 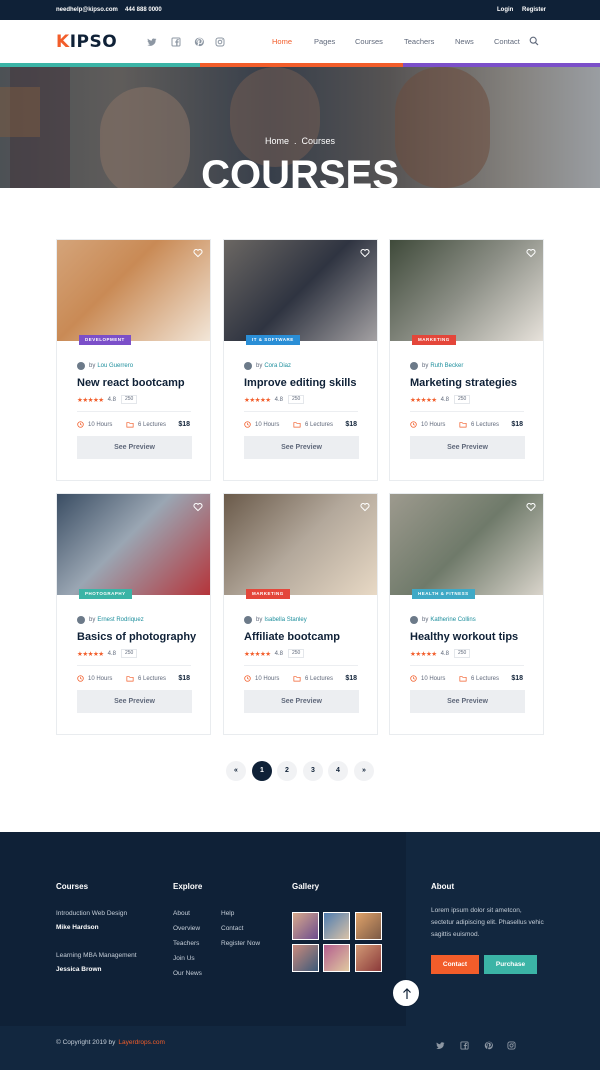 I want to click on login-link: Login, so click(x=505, y=10).